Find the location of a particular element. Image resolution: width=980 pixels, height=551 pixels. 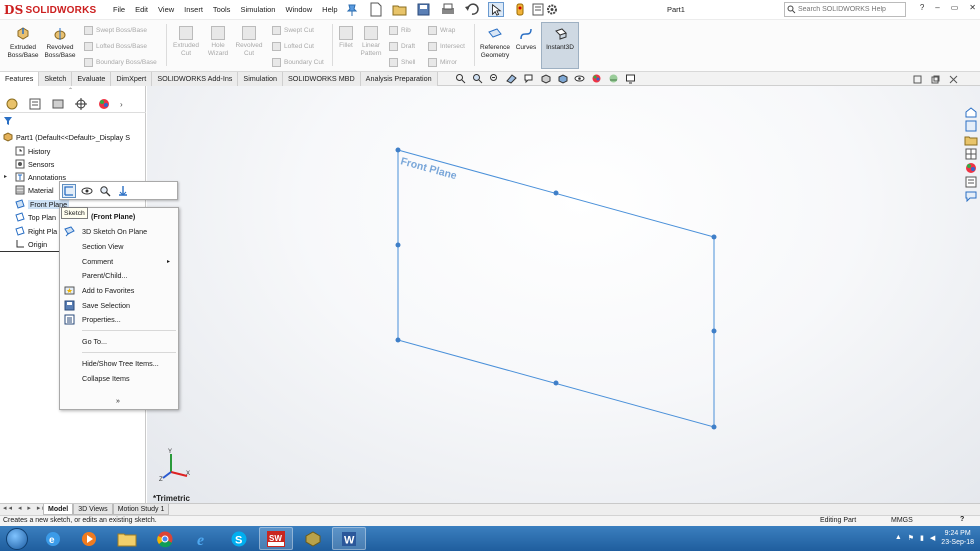

sketch-button is located at coordinates (69, 190).